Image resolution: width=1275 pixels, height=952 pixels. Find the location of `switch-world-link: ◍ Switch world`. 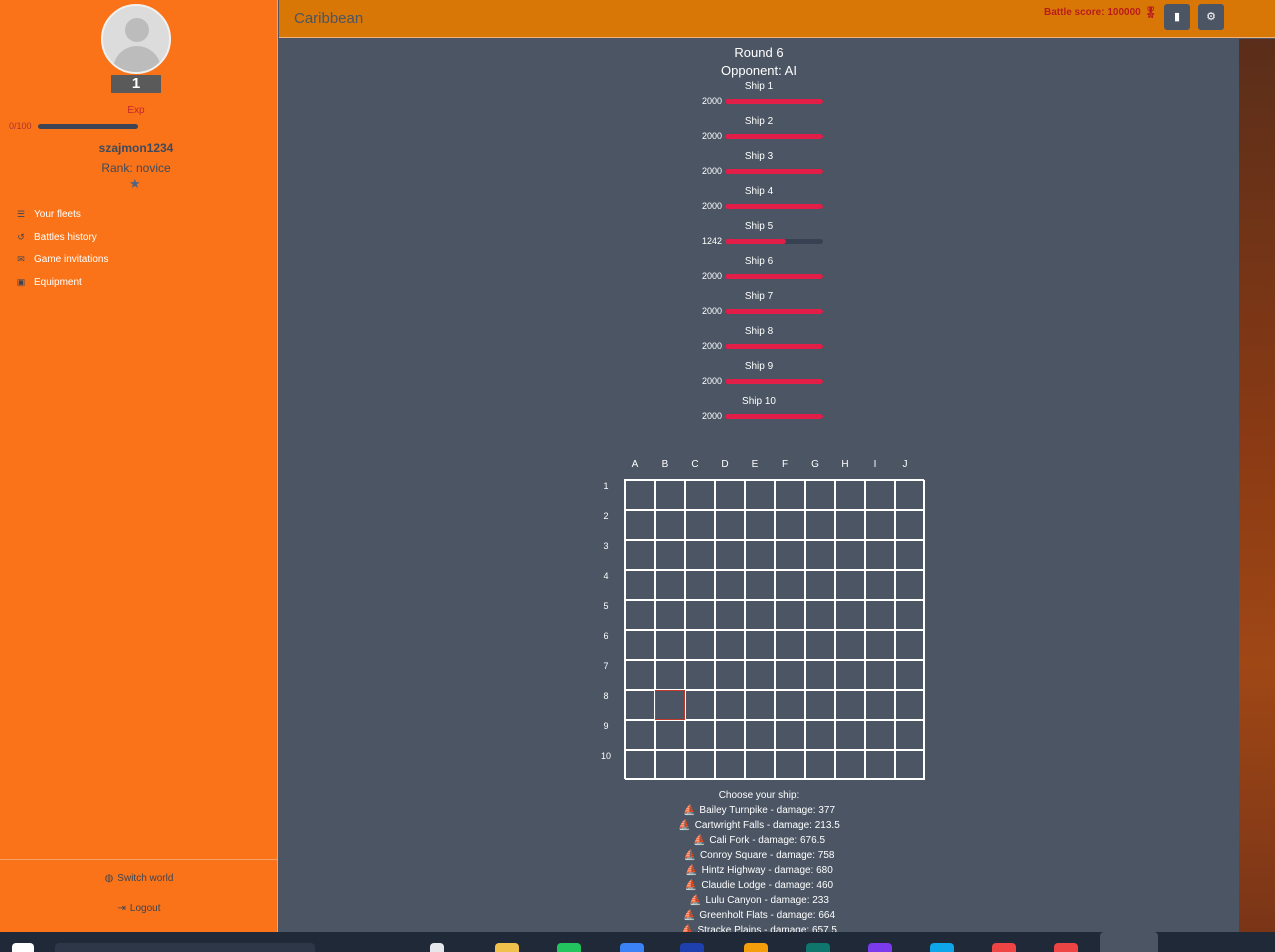

switch-world-link: ◍ Switch world is located at coordinates (139, 878).